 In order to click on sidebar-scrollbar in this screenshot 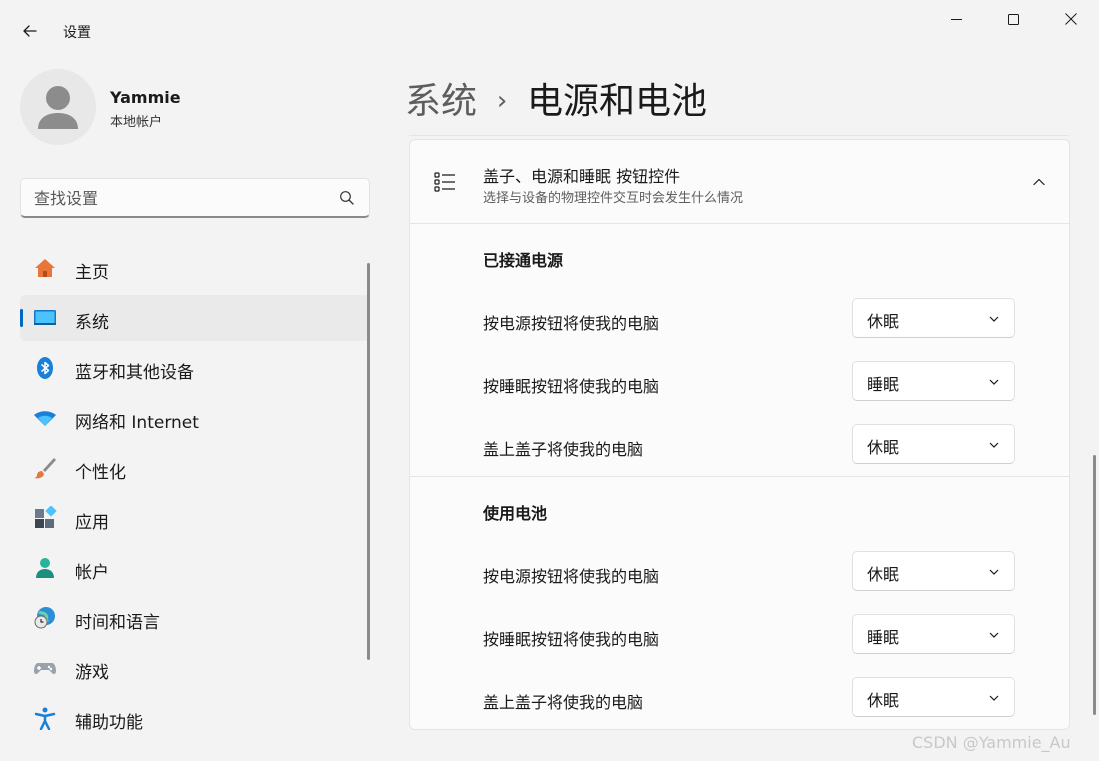, I will do `click(368, 461)`.